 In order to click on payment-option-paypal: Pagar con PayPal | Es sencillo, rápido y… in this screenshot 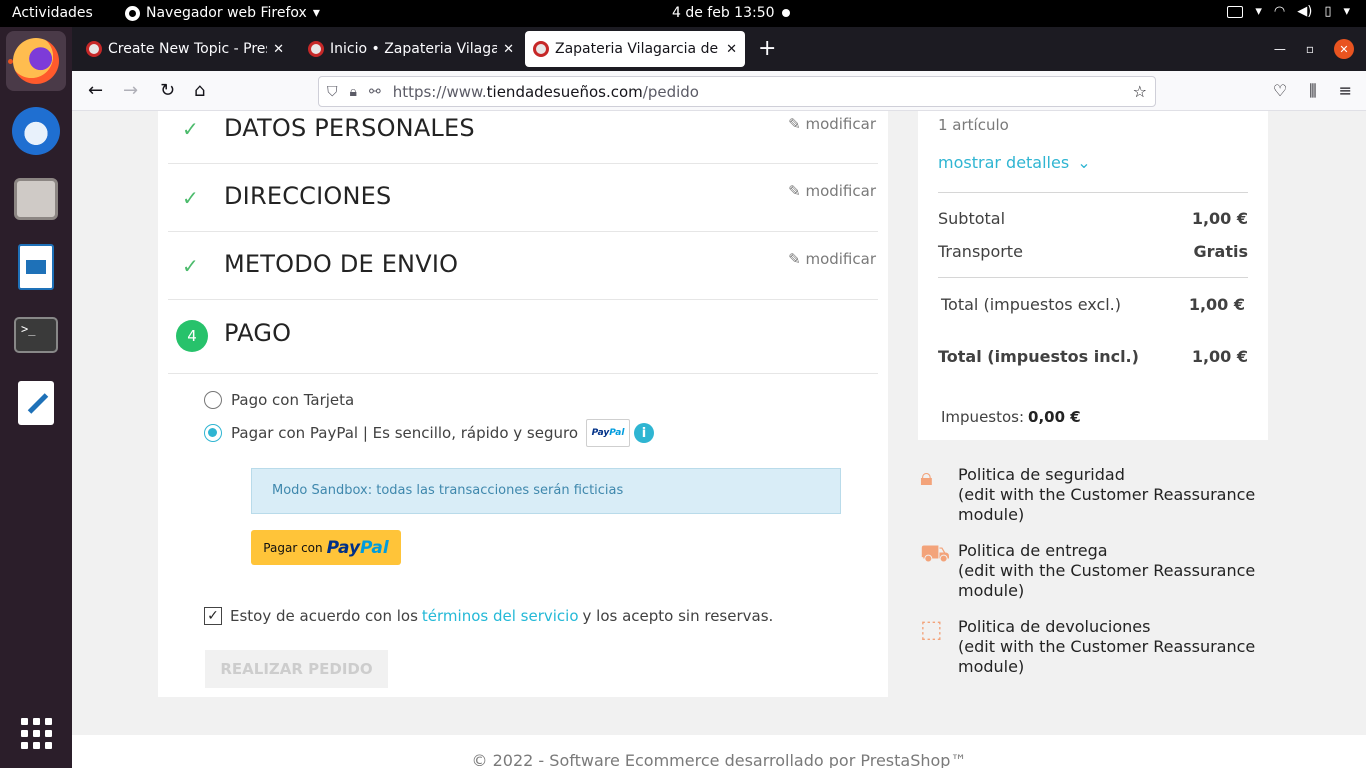, I will do `click(429, 433)`.